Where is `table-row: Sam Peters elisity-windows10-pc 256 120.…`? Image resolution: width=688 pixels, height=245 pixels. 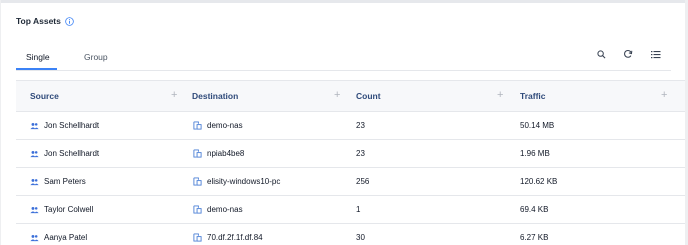
table-row: Sam Peters elisity-windows10-pc 256 120.… is located at coordinates (350, 182).